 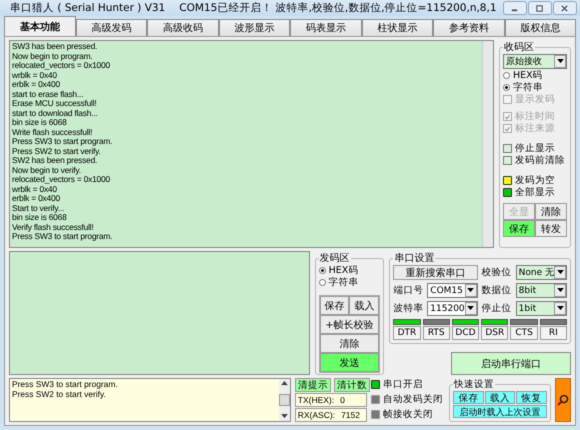 What do you see at coordinates (535, 128) in the screenshot?
I see `checkbox-label: 标注来源` at bounding box center [535, 128].